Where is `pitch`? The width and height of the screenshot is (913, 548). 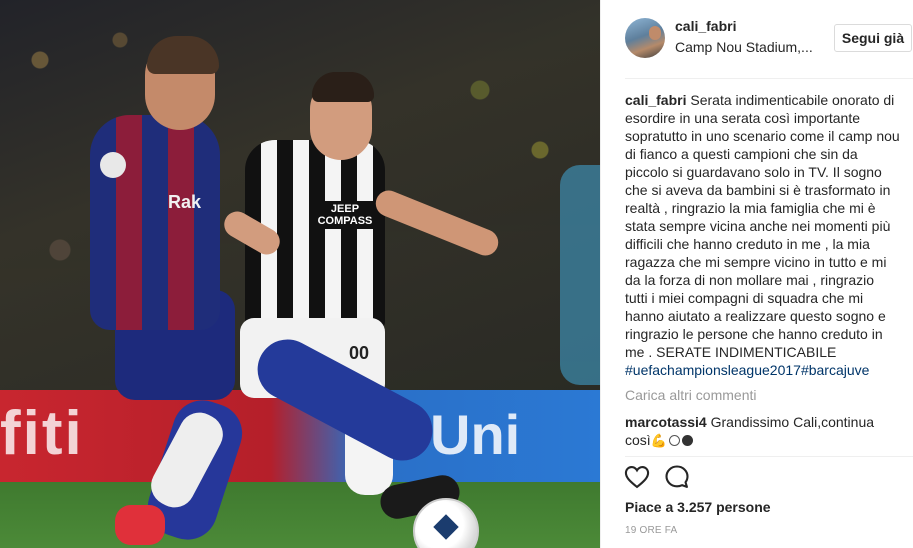
pitch is located at coordinates (300, 515).